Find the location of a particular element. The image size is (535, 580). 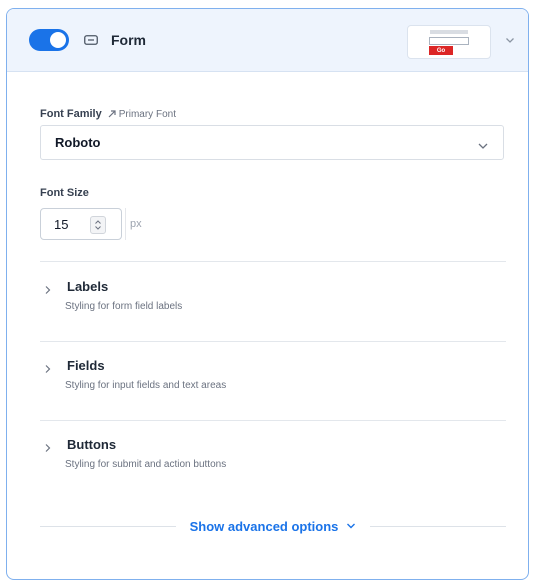

advanced-options-label: Show advanced options is located at coordinates (264, 526).